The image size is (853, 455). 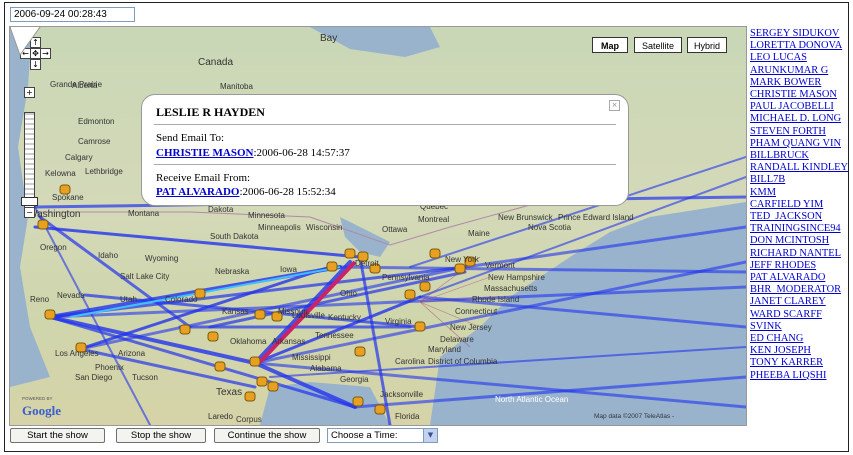 I want to click on map-type-satellite-button: Satellite, so click(x=658, y=45).